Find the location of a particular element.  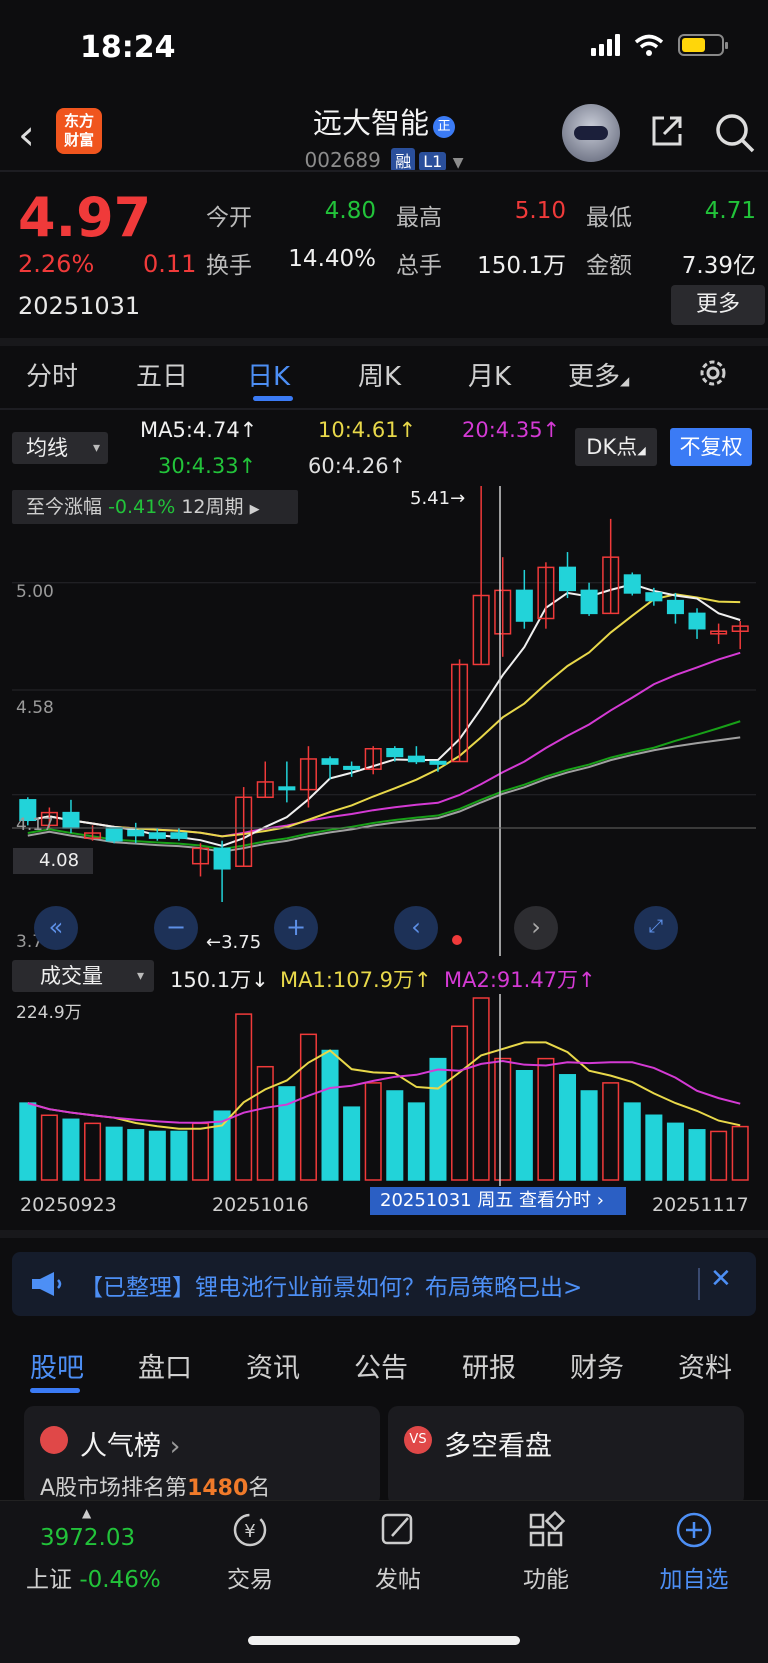

amount-value: 7.39亿 is located at coordinates (718, 266).